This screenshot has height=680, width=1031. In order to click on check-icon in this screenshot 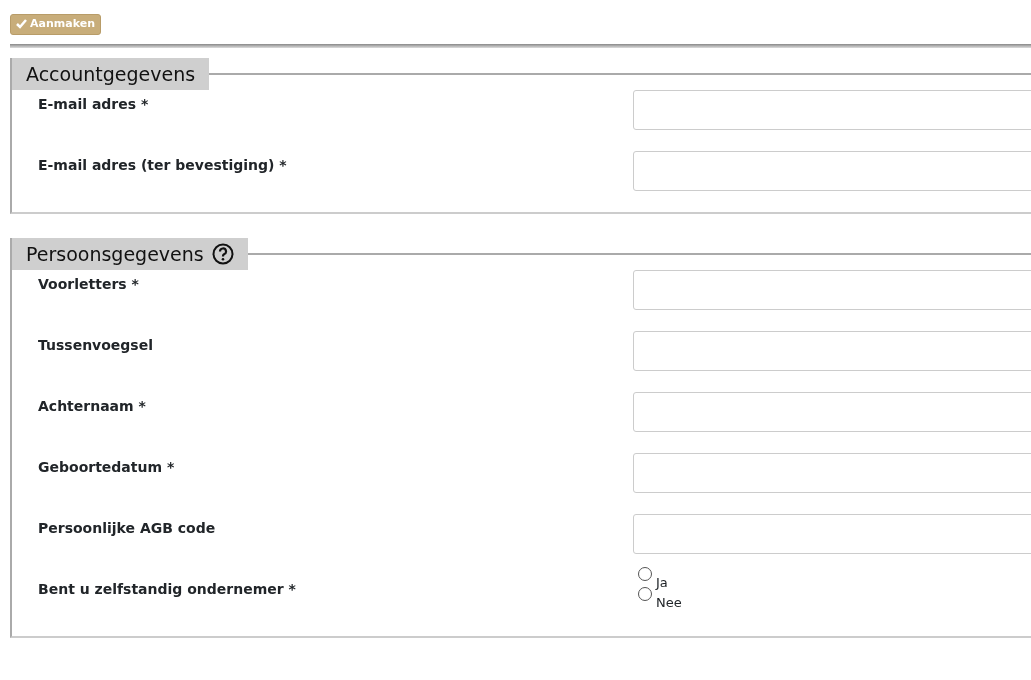, I will do `click(21, 24)`.